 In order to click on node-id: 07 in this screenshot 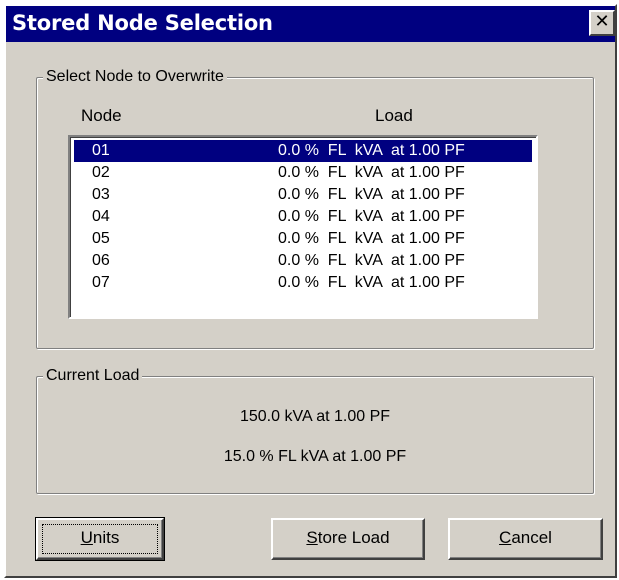, I will do `click(101, 282)`.